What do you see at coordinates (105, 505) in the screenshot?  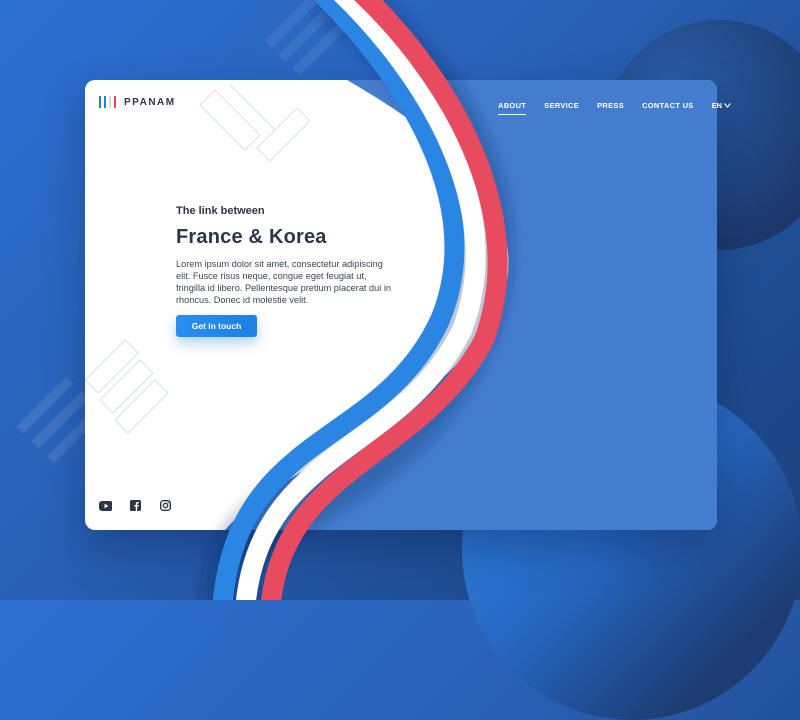 I see `youtube-icon` at bounding box center [105, 505].